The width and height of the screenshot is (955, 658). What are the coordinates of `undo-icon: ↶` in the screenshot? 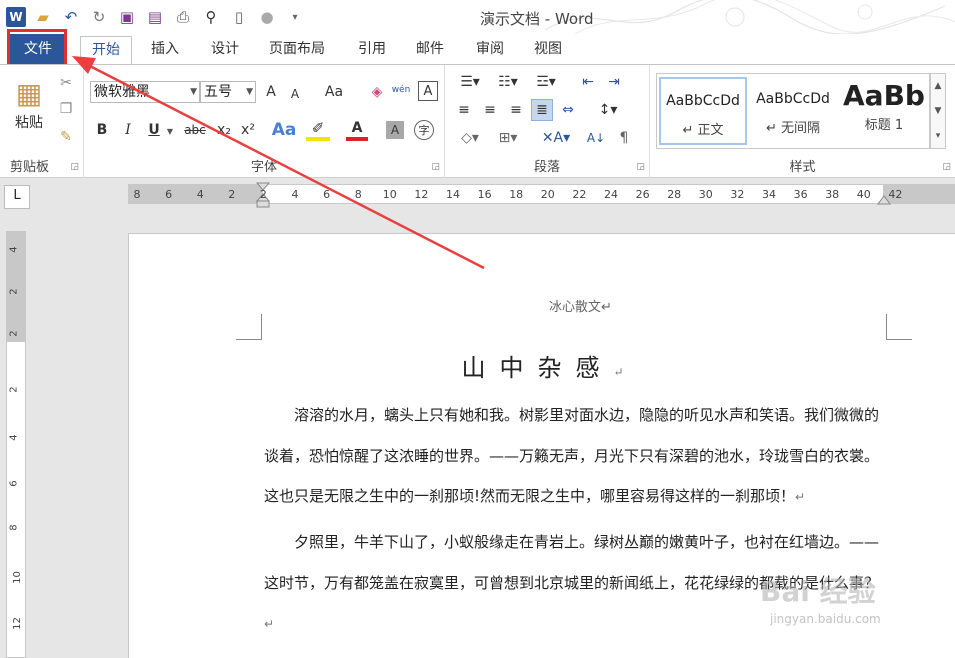 It's located at (71, 17).